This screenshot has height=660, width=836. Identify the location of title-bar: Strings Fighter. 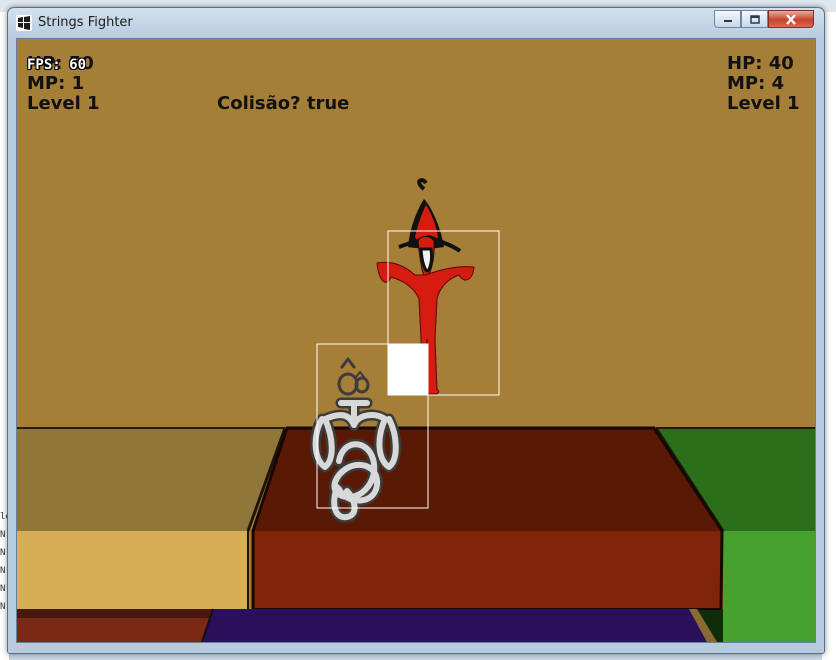
(416, 22).